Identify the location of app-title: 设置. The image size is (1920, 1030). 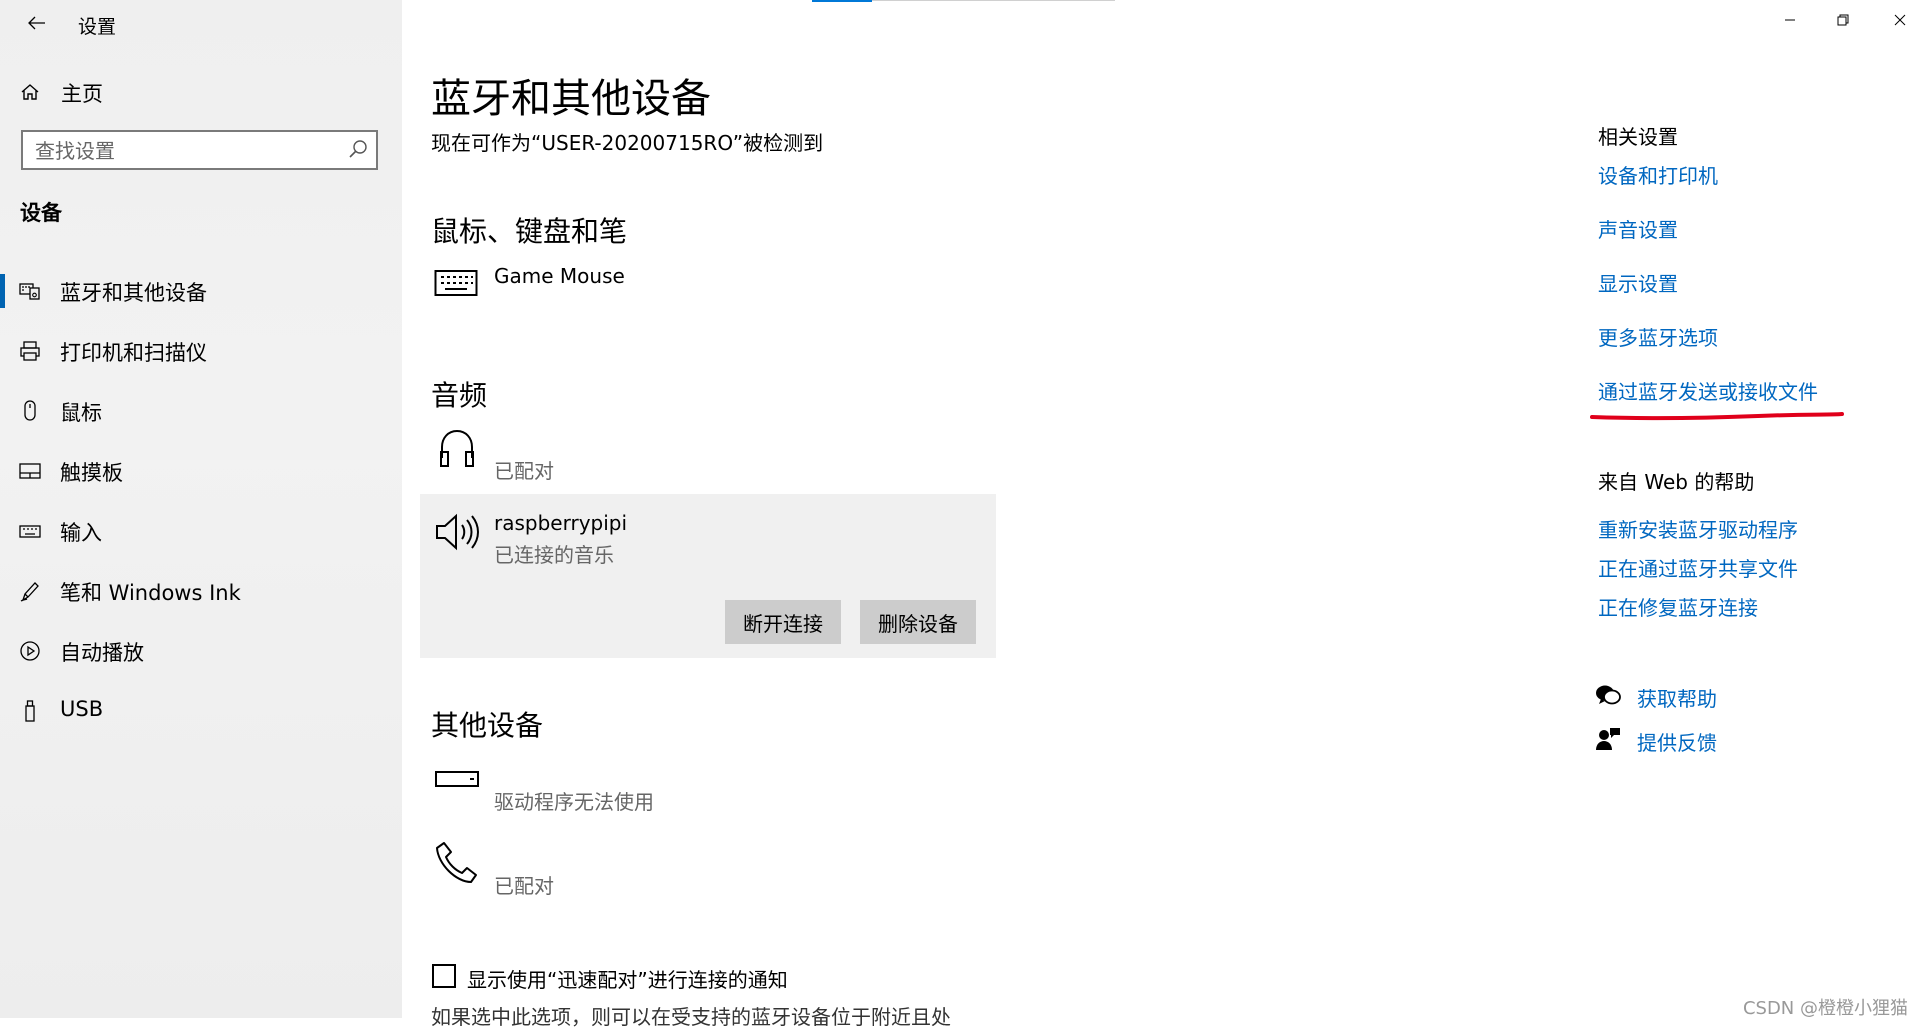
(97, 27).